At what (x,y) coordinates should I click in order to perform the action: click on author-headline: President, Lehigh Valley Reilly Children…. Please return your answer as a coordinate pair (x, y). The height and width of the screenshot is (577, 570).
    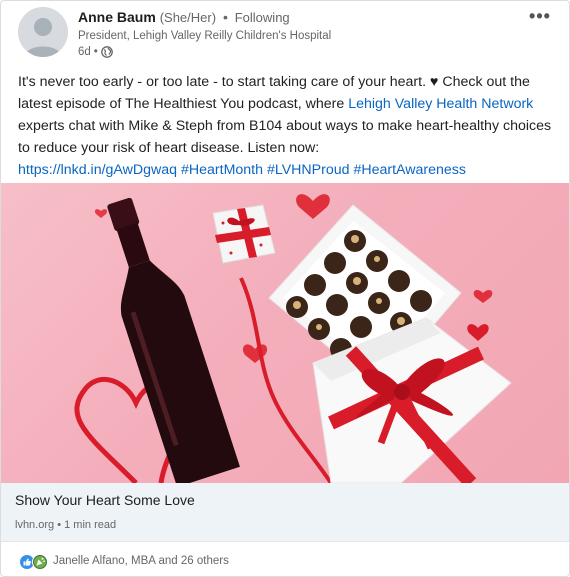
    Looking at the image, I should click on (205, 36).